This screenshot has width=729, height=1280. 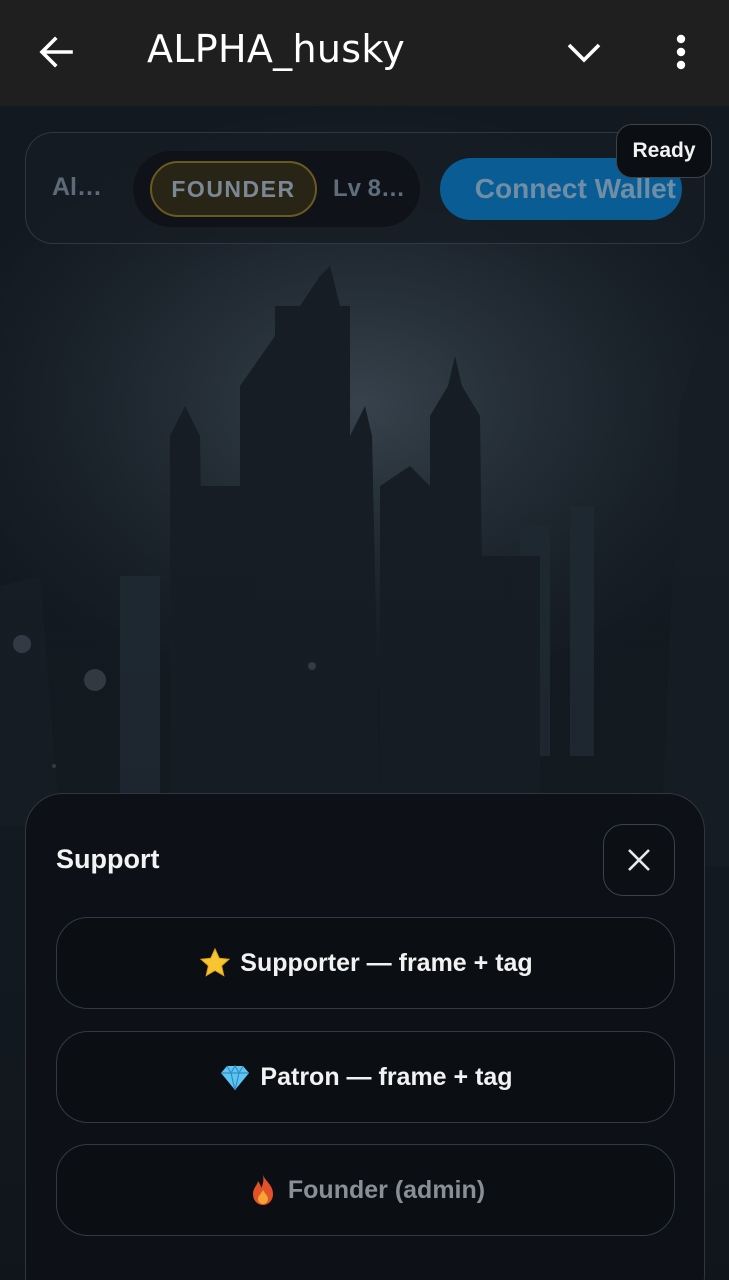 I want to click on founder-badge: FOUNDER, so click(x=233, y=189).